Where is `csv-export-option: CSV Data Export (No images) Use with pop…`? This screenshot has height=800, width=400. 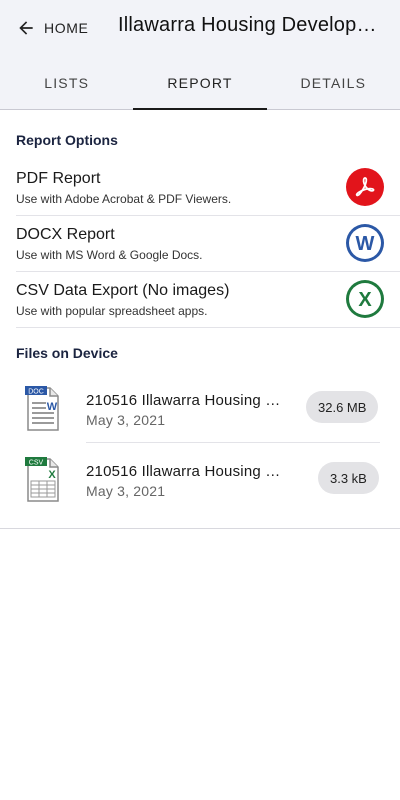 csv-export-option: CSV Data Export (No images) Use with pop… is located at coordinates (200, 300).